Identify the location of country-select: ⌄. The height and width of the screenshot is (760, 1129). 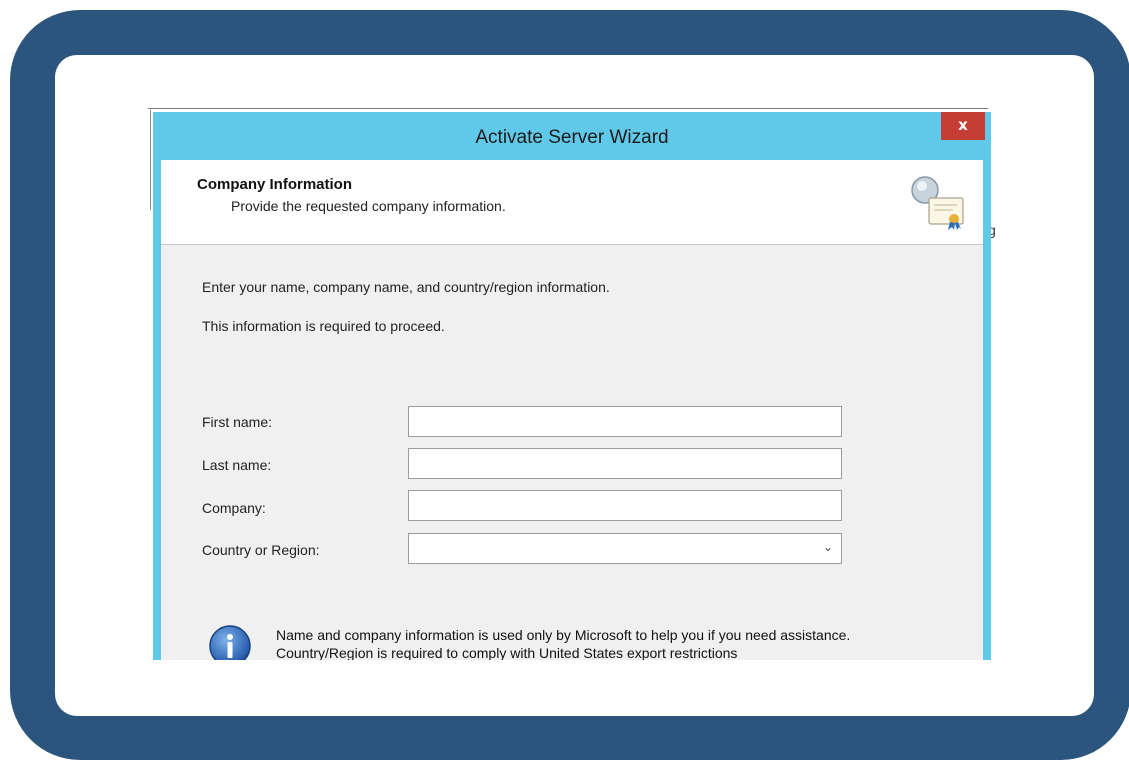
(625, 548).